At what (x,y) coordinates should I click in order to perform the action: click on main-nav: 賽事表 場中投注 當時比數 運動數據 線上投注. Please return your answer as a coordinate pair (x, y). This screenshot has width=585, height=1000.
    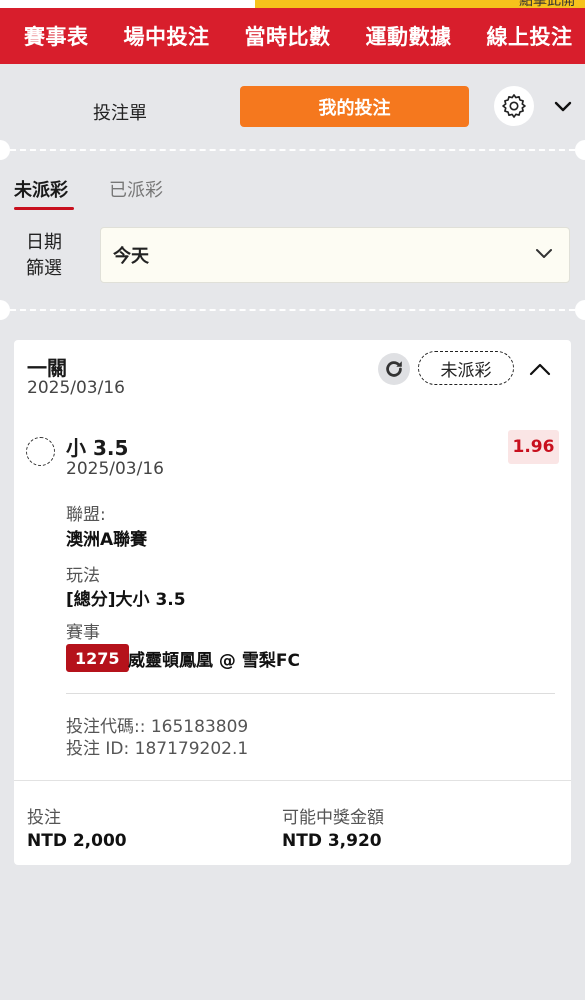
    Looking at the image, I should click on (292, 36).